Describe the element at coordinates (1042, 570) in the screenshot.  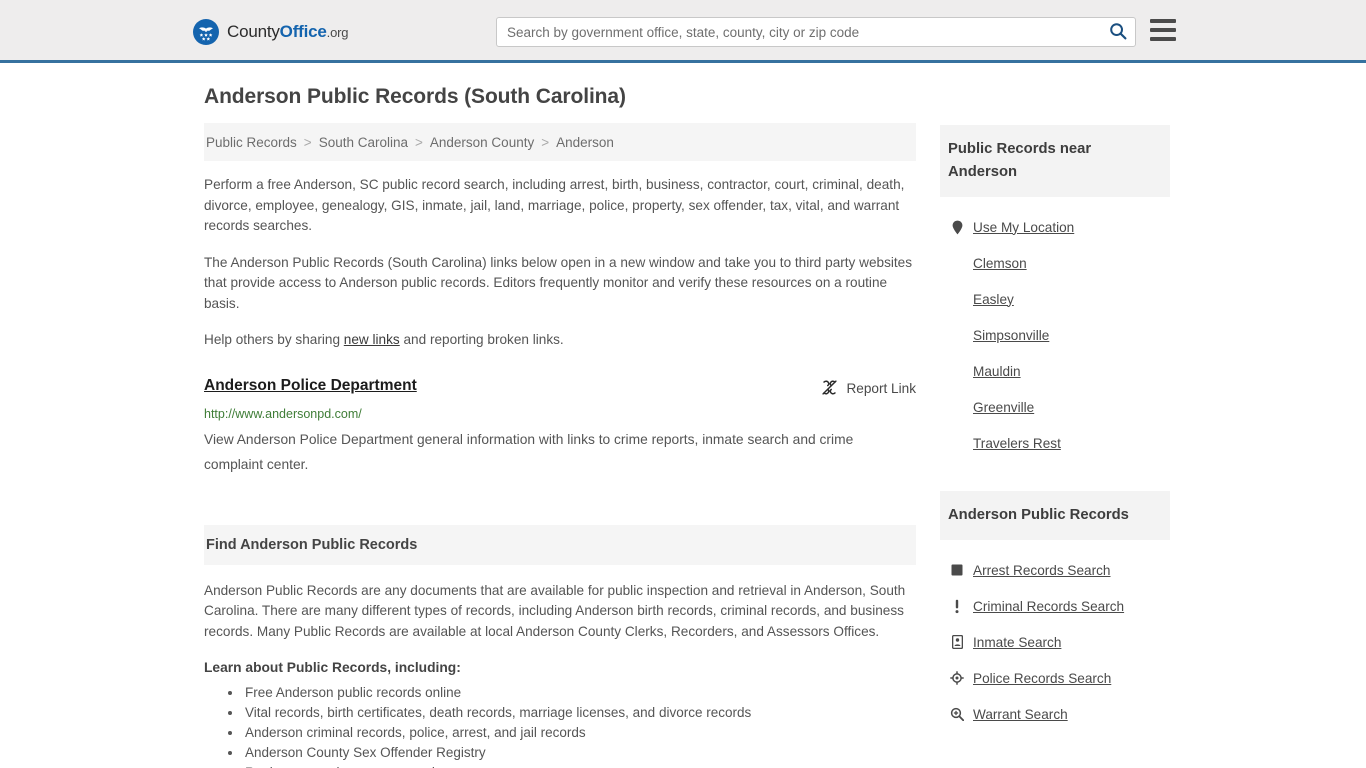
I see `sidebar-item-arrest-records-search: Arrest Records Search` at that location.